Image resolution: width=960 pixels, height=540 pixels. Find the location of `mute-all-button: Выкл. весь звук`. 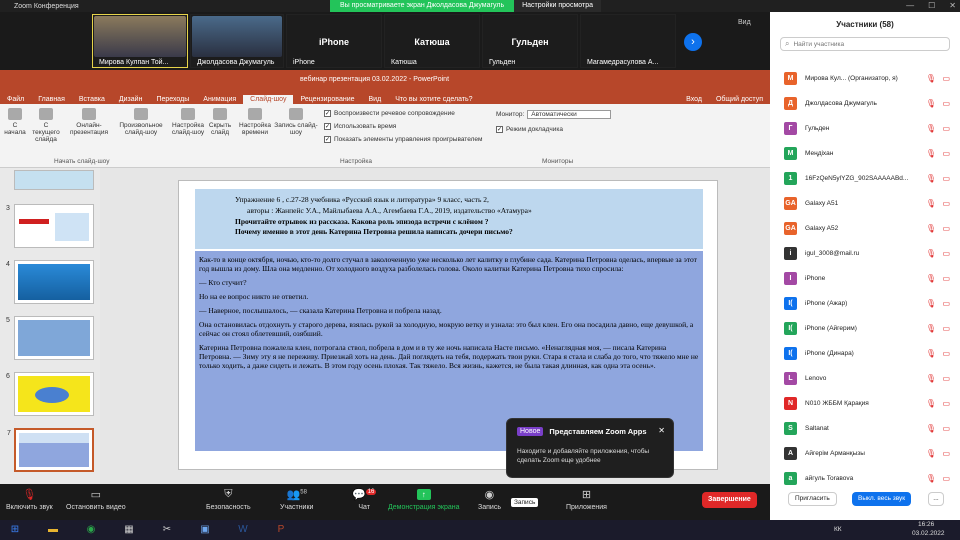

mute-all-button: Выкл. весь звук is located at coordinates (882, 499).